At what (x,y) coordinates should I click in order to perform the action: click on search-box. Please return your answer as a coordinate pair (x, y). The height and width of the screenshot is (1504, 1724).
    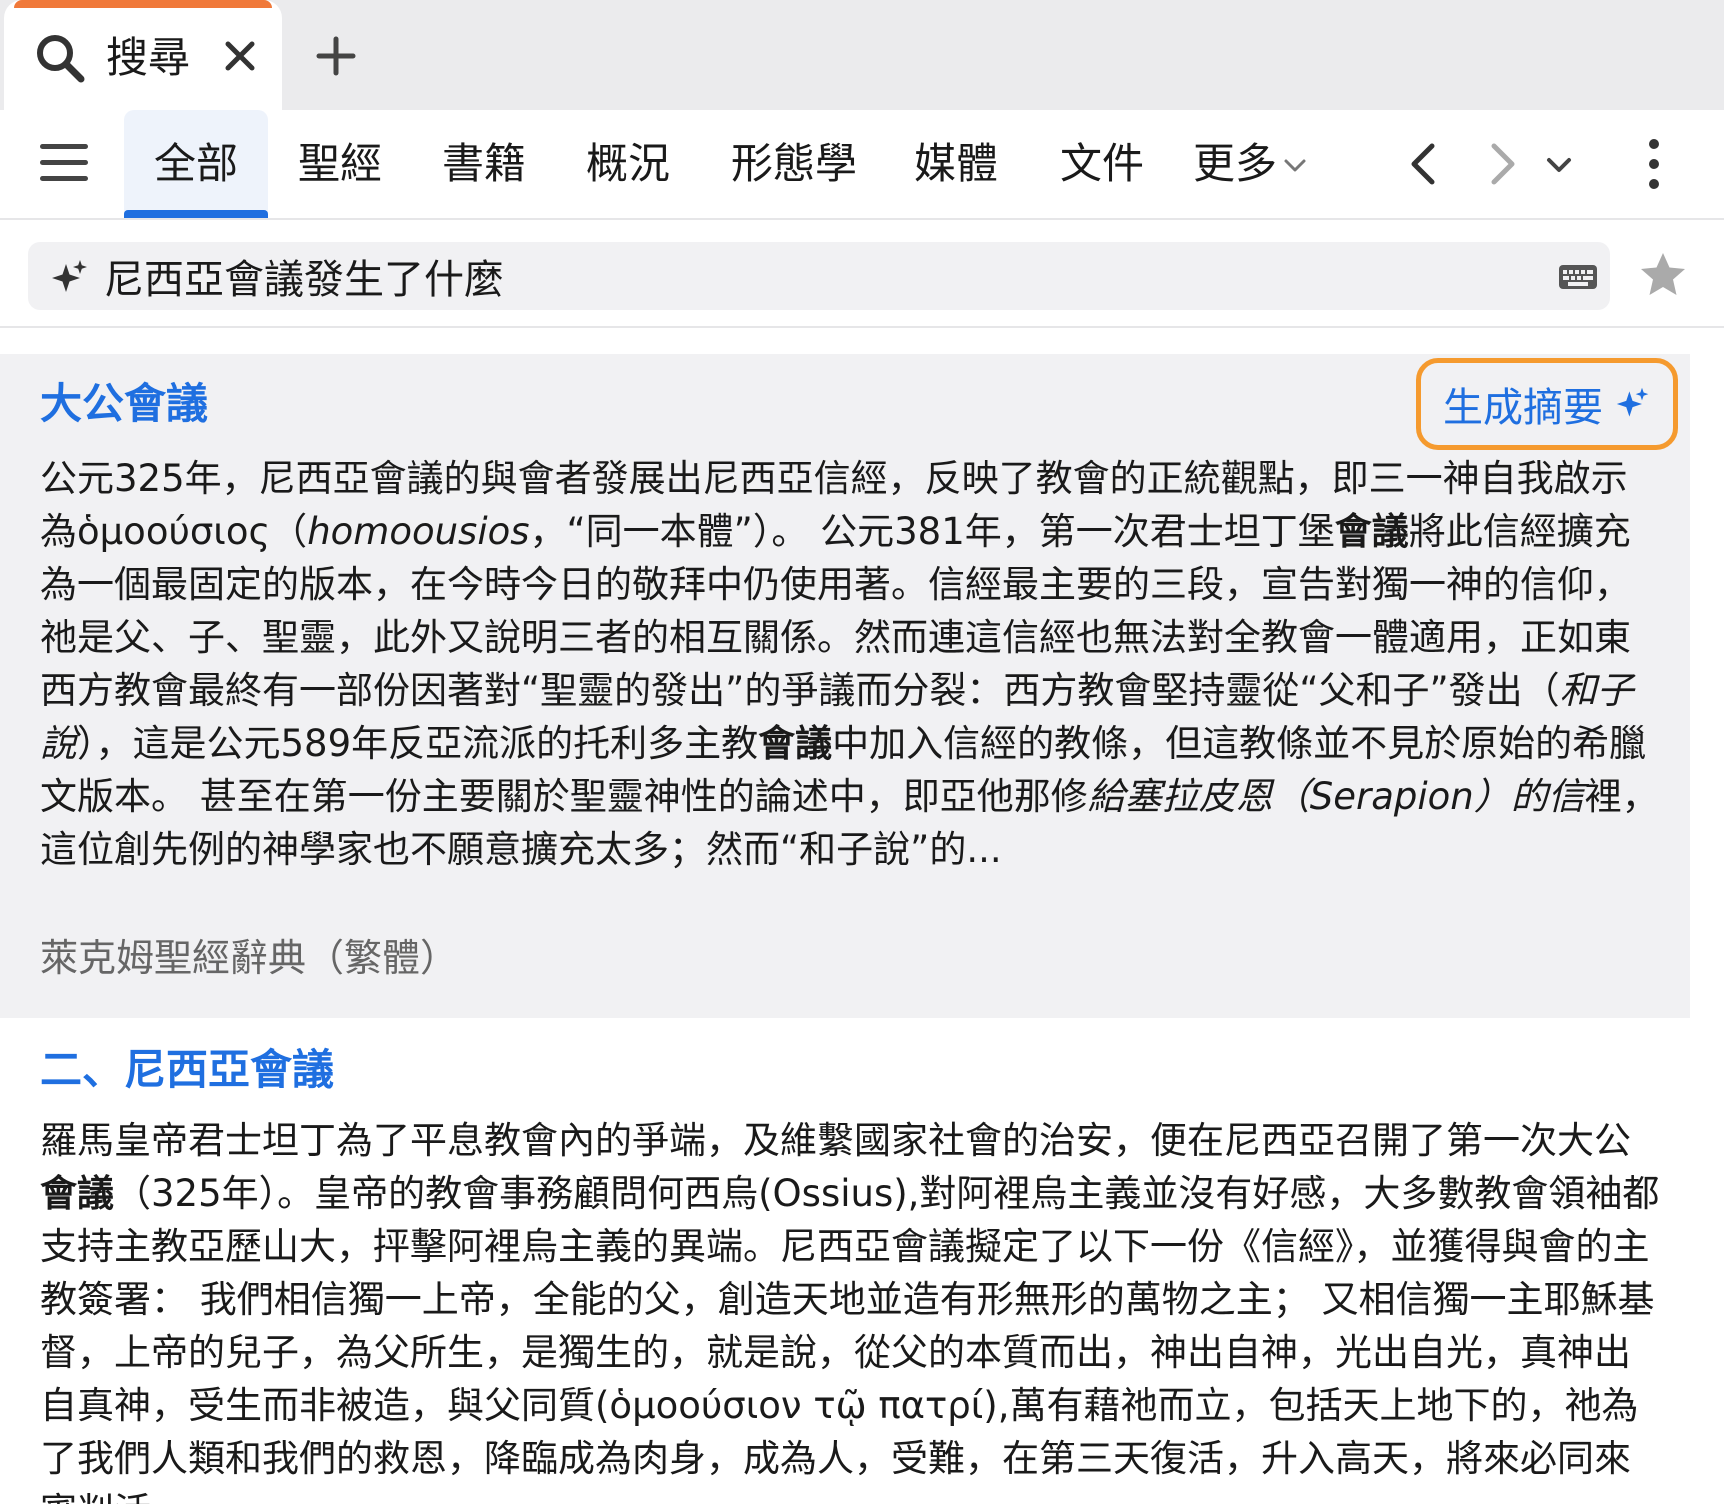
    Looking at the image, I should click on (819, 276).